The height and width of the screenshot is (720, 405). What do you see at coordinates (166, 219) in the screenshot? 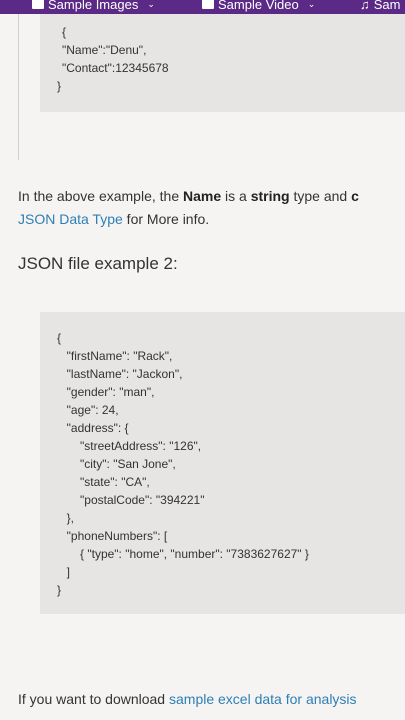
I see `paragraph-text: for More info.` at bounding box center [166, 219].